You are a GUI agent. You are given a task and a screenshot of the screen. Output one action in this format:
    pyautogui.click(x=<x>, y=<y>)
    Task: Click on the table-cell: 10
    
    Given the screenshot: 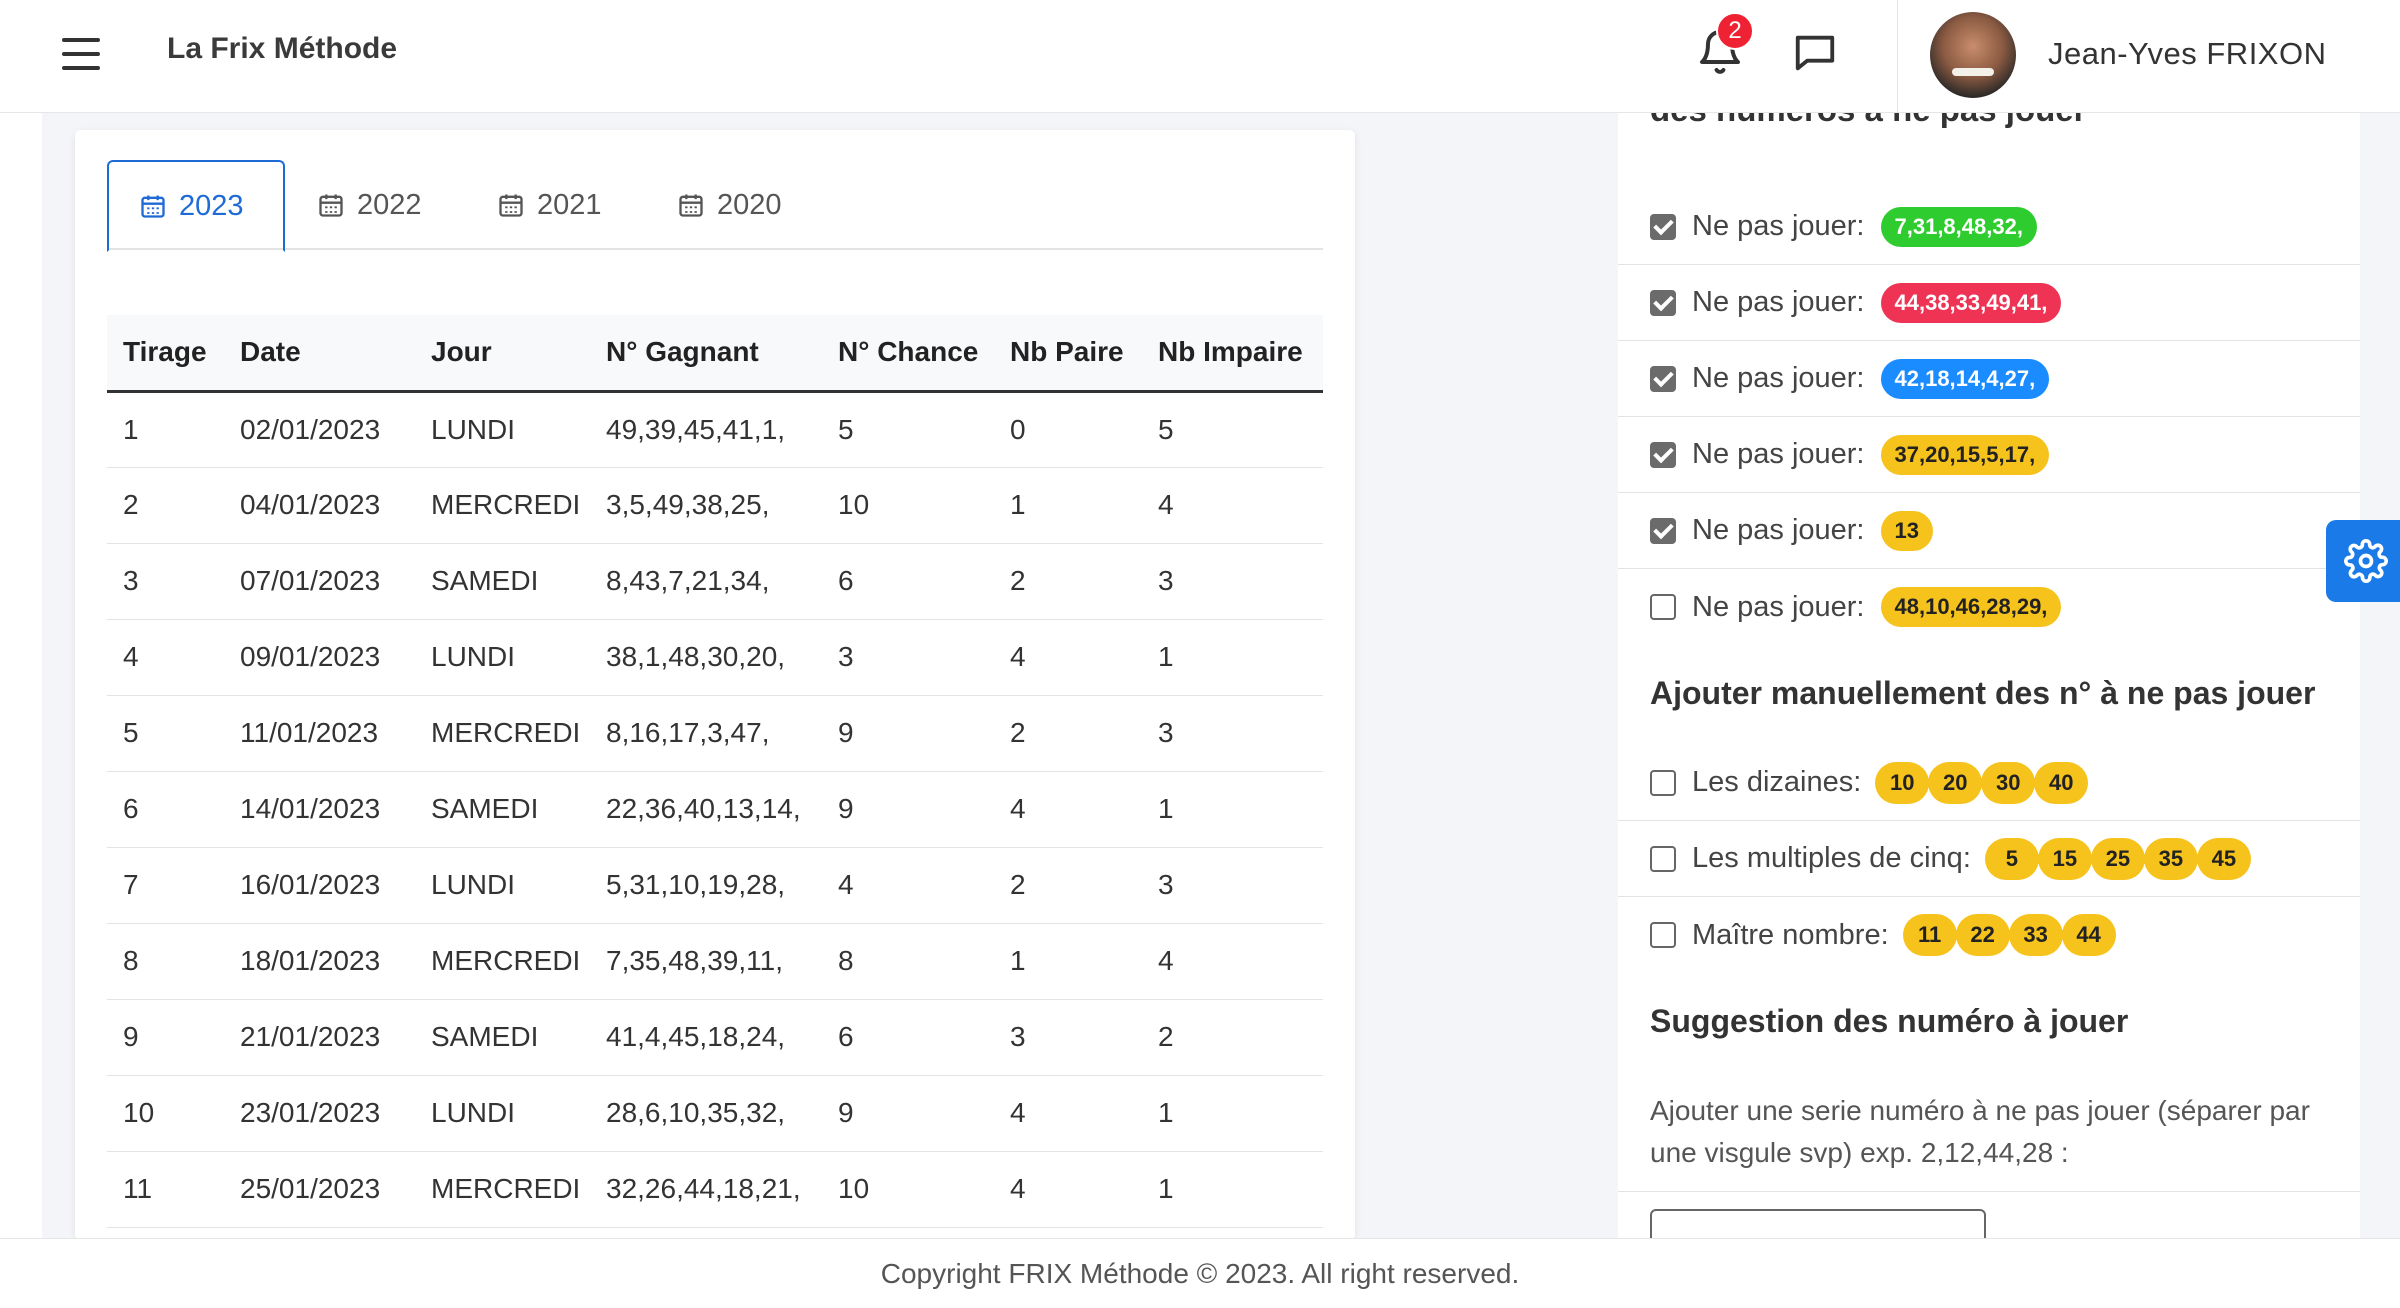 What is the action you would take?
    pyautogui.click(x=908, y=505)
    